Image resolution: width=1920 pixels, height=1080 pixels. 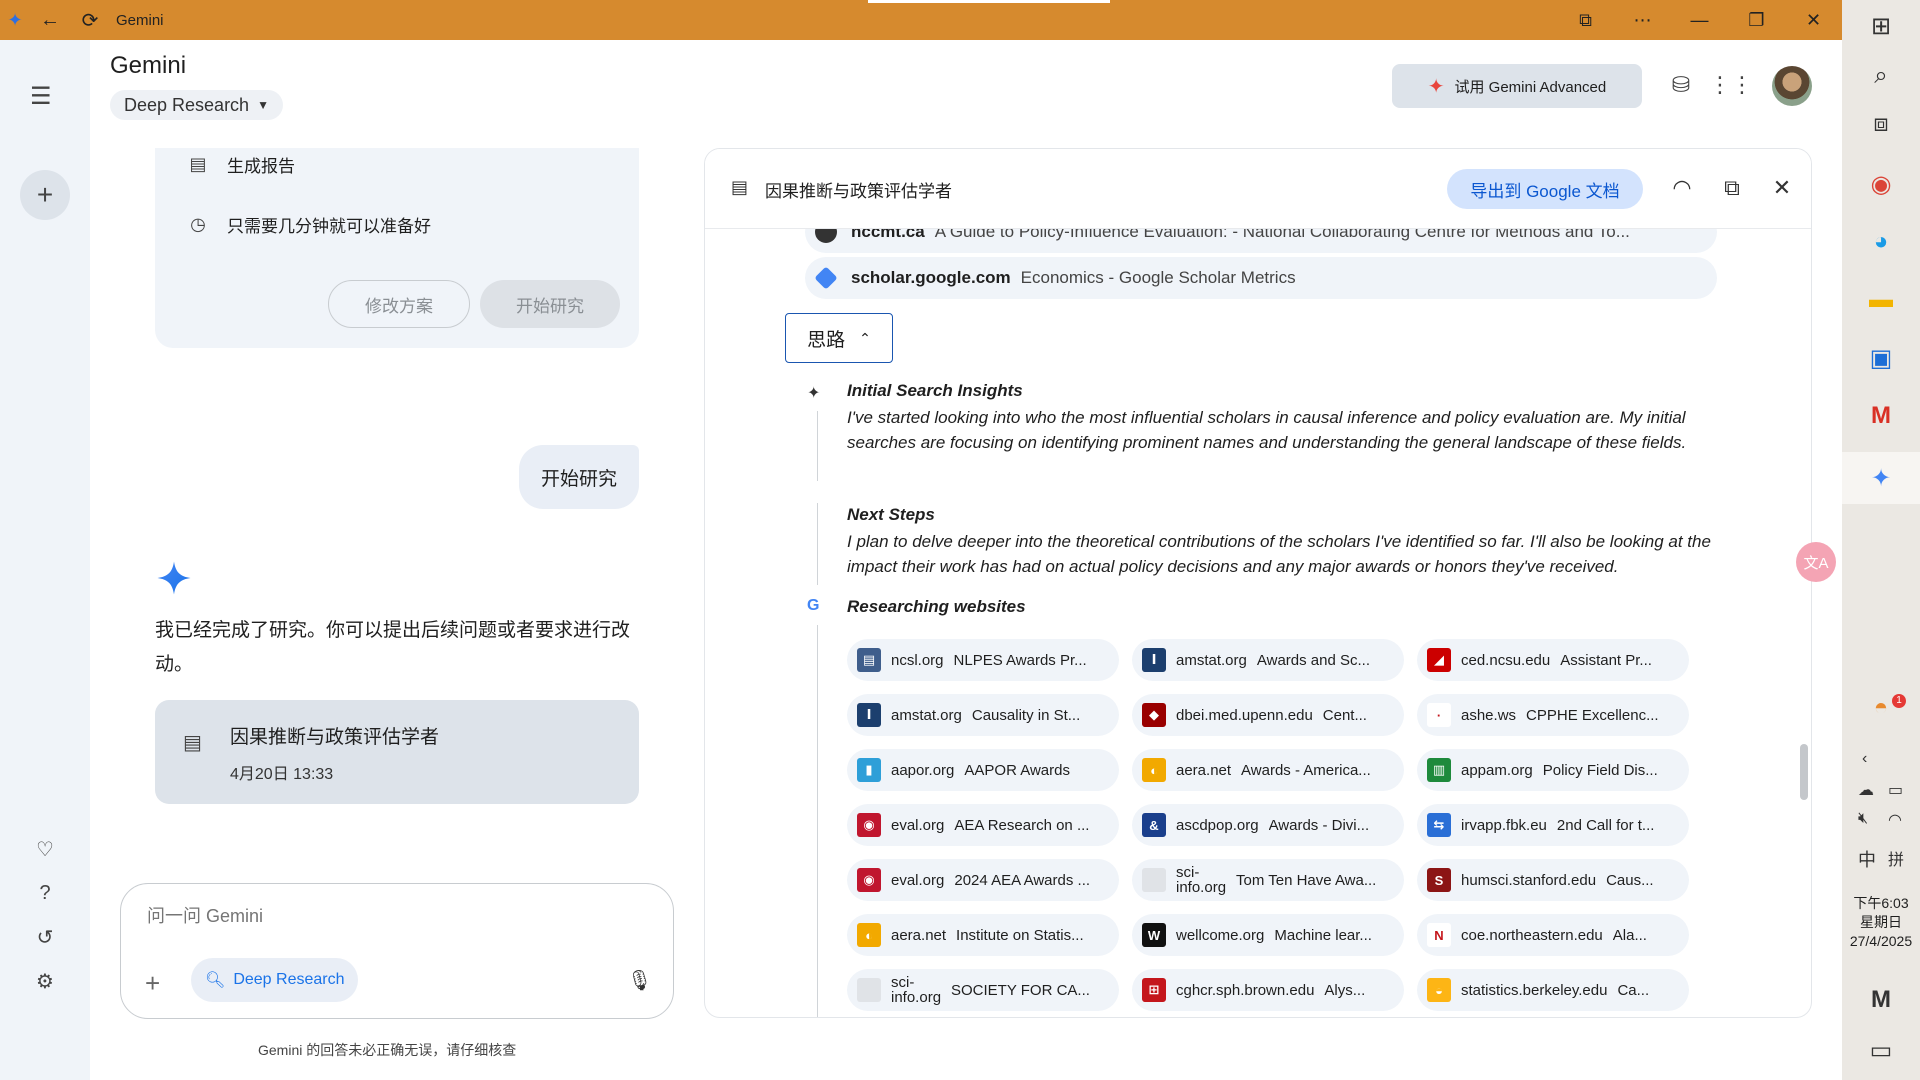 I want to click on thinking-toggle: 思路 ⌃, so click(x=839, y=338).